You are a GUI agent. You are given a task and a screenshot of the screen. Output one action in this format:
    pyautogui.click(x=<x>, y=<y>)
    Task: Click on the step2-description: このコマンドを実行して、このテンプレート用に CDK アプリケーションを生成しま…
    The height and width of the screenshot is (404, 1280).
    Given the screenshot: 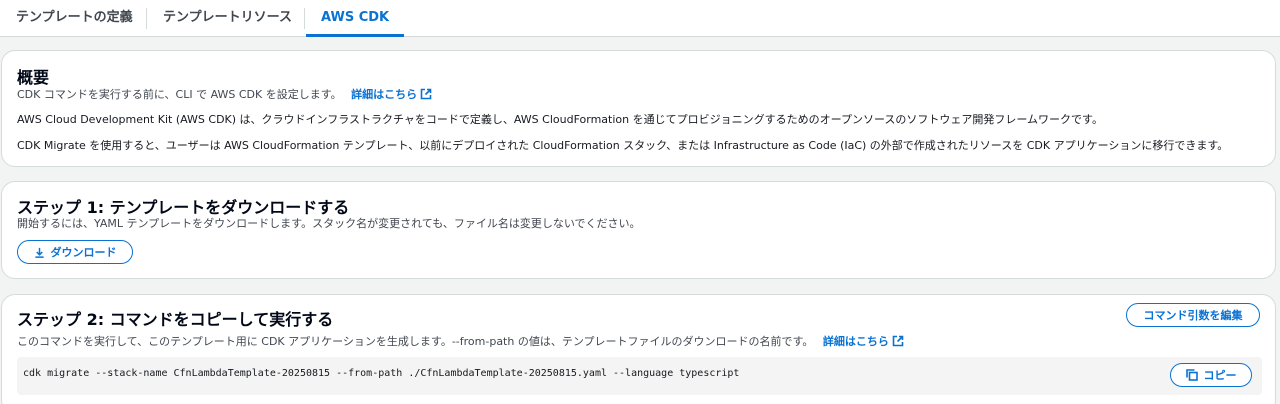 What is the action you would take?
    pyautogui.click(x=460, y=341)
    